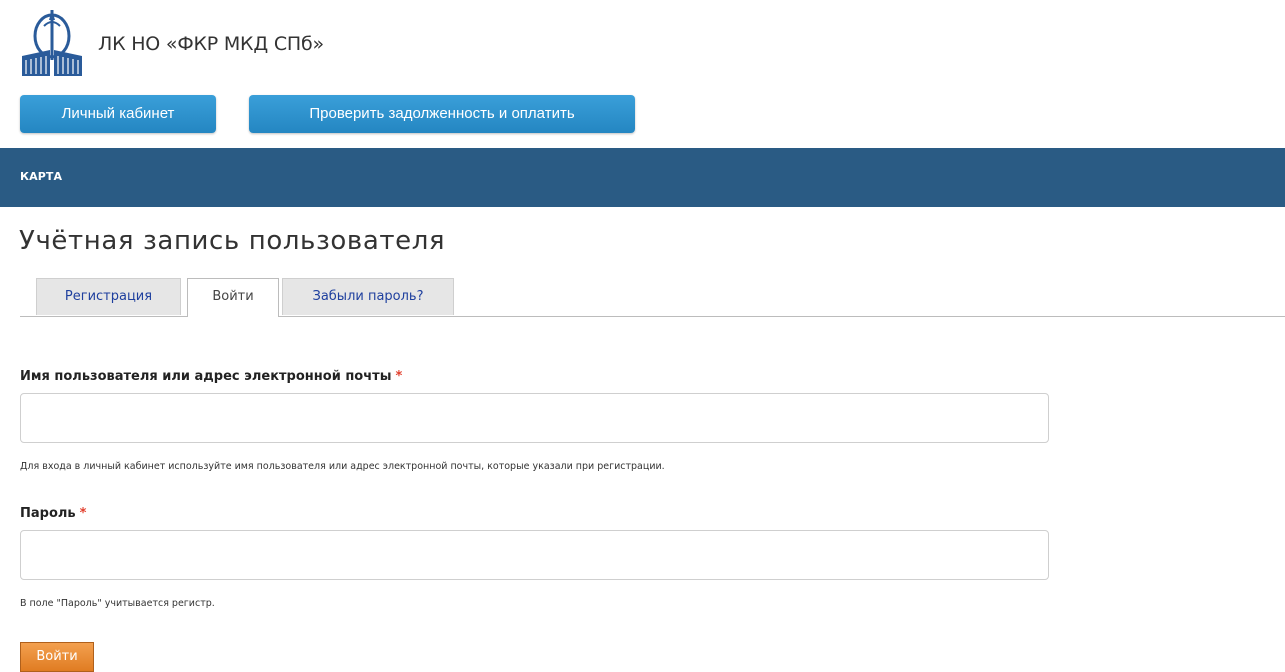 Image resolution: width=1285 pixels, height=672 pixels. I want to click on check-debt-and-pay-button: Проверить задолженность и оплатить, so click(442, 114).